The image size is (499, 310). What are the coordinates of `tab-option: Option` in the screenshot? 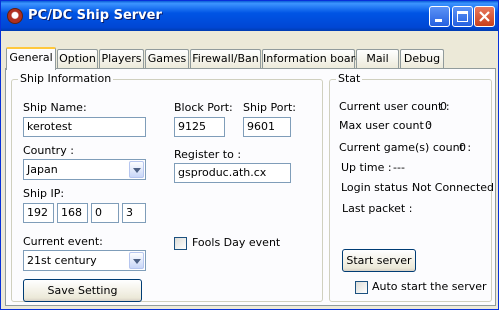 It's located at (77, 59).